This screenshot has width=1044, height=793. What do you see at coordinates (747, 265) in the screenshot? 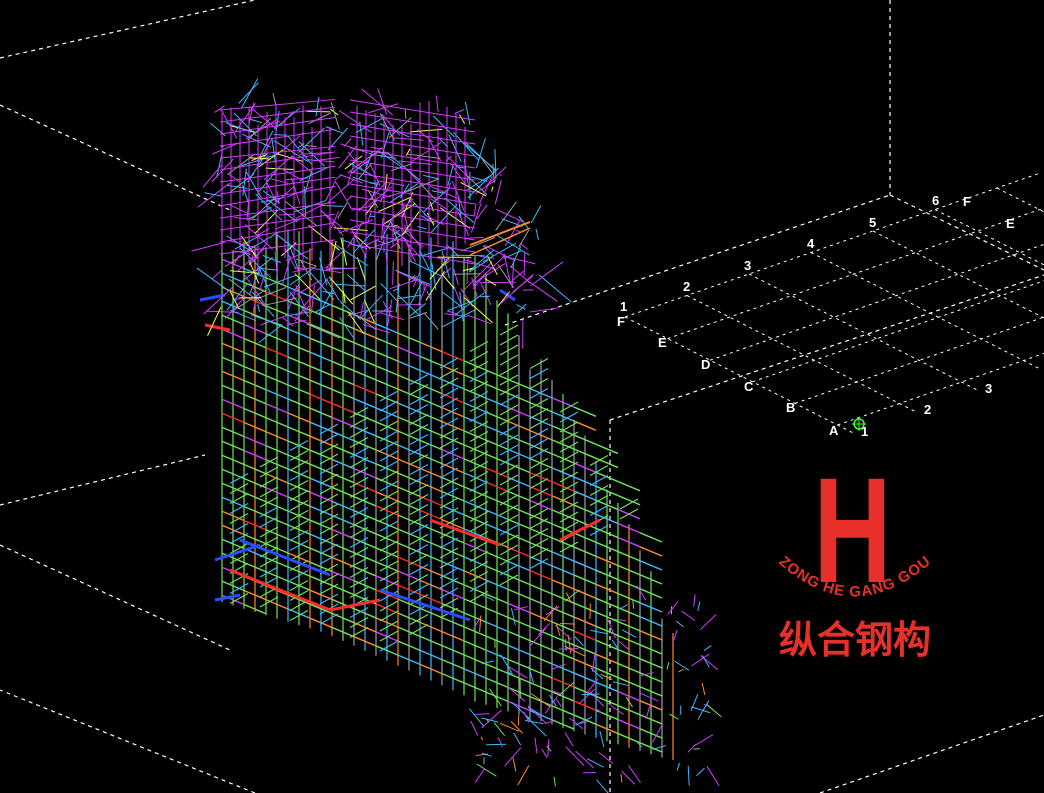
I see `grid-label-near-number: 3` at bounding box center [747, 265].